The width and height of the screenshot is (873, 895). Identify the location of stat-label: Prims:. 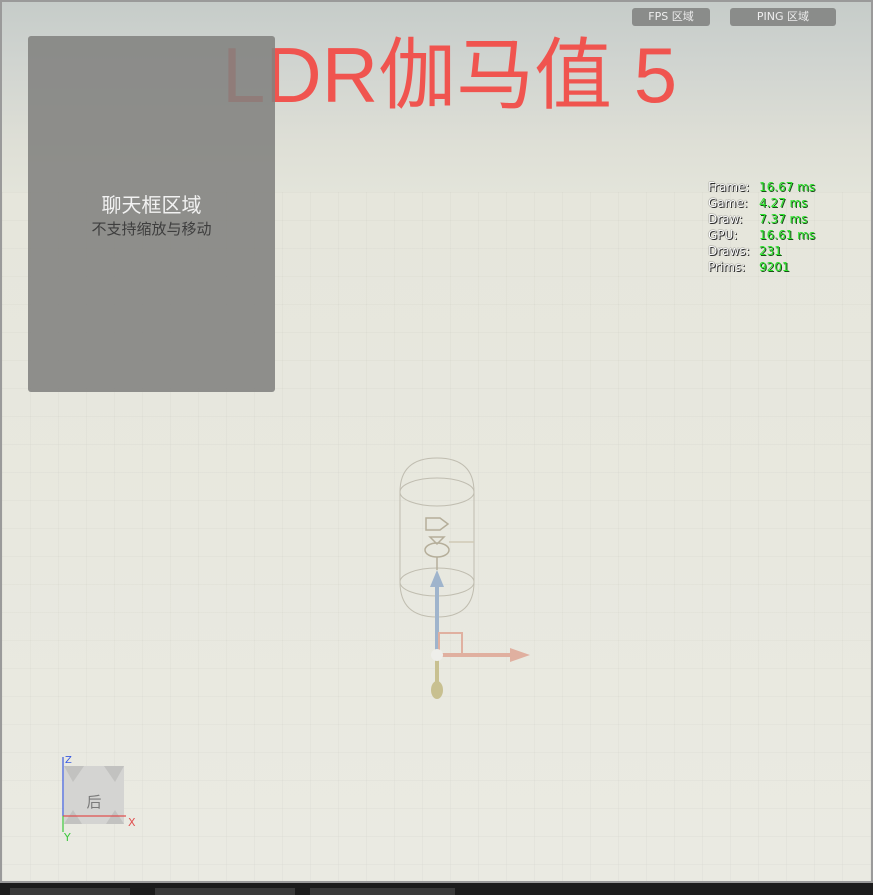
(727, 267).